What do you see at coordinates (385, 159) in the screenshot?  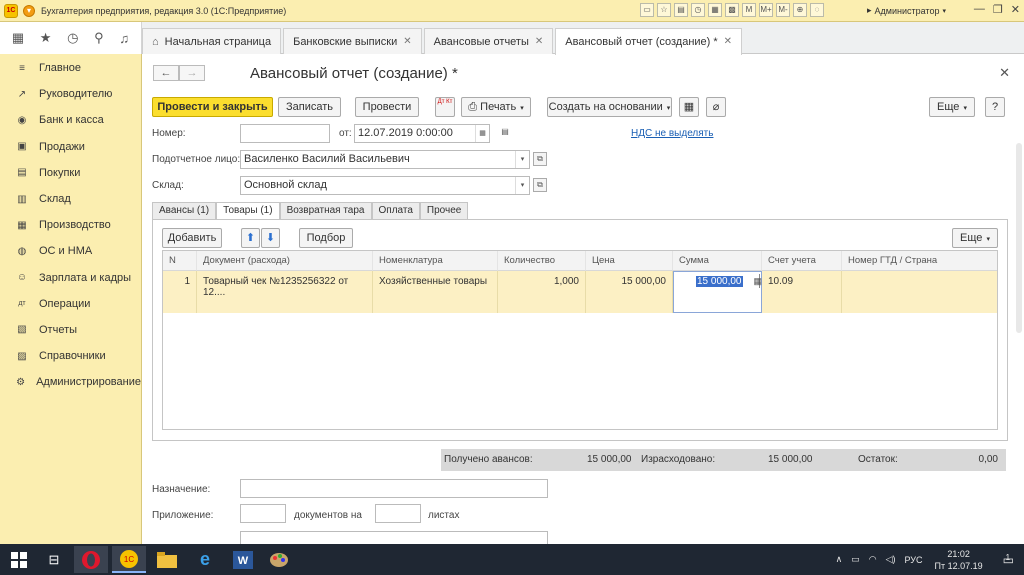 I see `person-field: Василенко Василий Васильевич ▾` at bounding box center [385, 159].